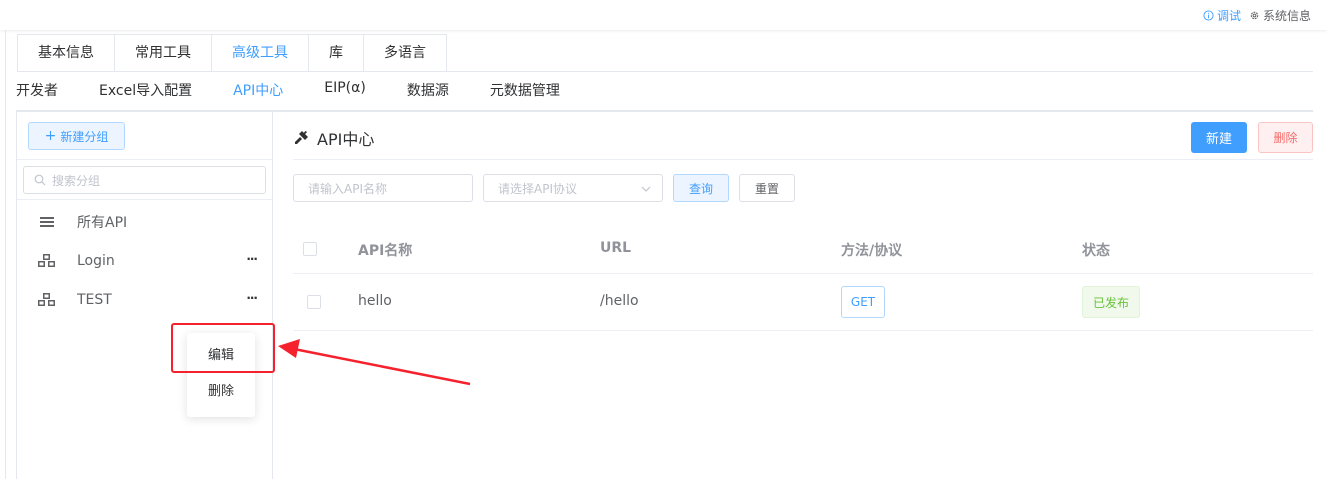 This screenshot has width=1327, height=479. What do you see at coordinates (347, 188) in the screenshot?
I see `api-name-placeholder: 请输入API名称` at bounding box center [347, 188].